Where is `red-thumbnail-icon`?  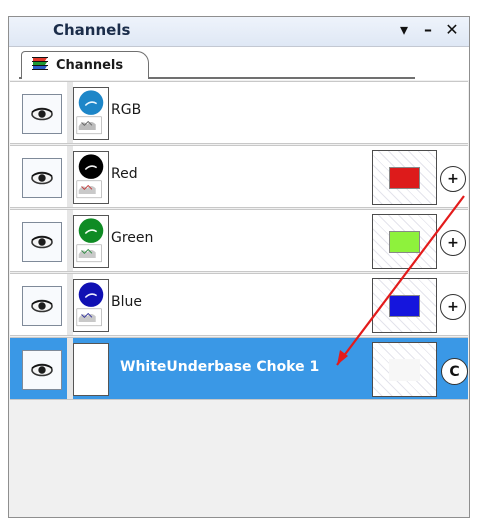
red-thumbnail-icon is located at coordinates (90, 176).